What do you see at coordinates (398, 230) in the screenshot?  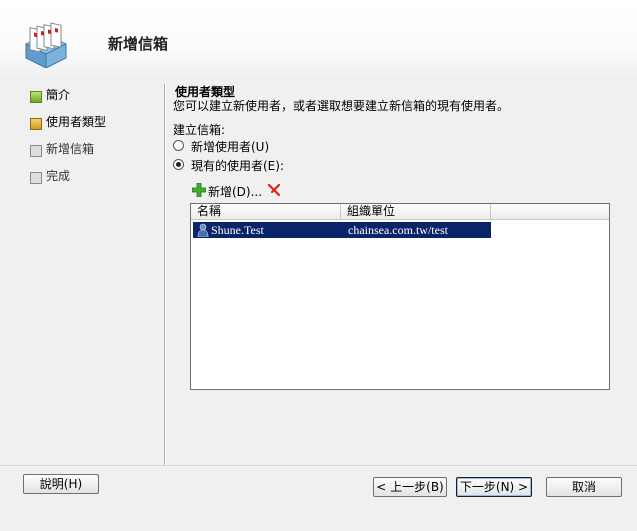 I see `cell-ou: chainsea.com.tw/test` at bounding box center [398, 230].